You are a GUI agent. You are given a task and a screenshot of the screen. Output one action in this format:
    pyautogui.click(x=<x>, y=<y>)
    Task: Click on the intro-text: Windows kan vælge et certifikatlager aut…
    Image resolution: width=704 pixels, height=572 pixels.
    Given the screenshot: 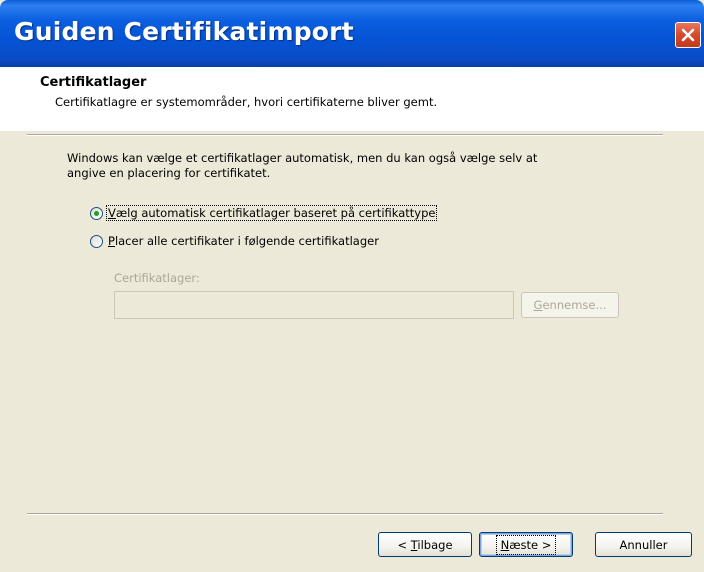 What is the action you would take?
    pyautogui.click(x=347, y=166)
    